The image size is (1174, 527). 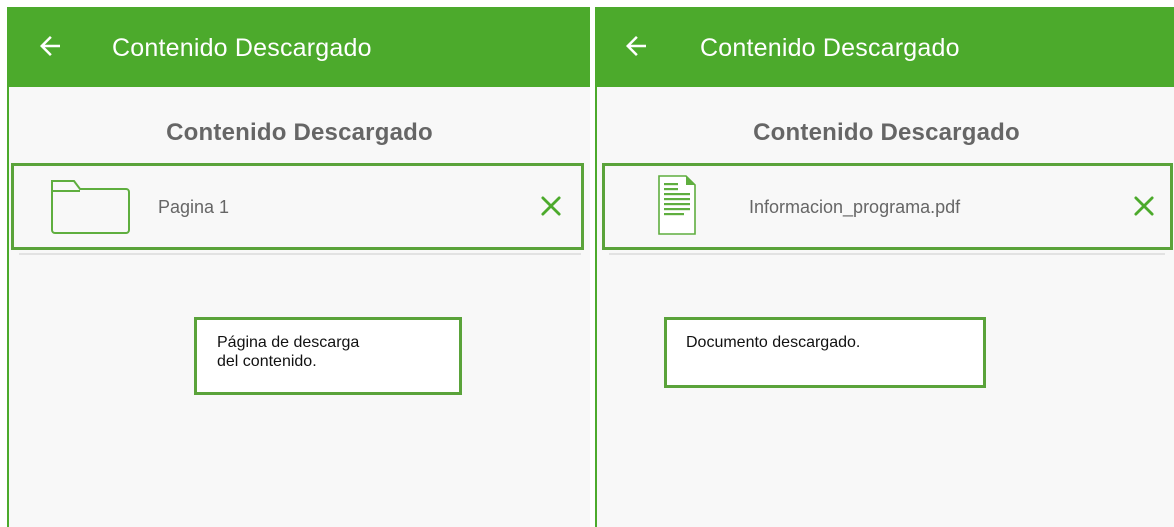 I want to click on list-item-folder: Pagina 1, so click(x=297, y=206).